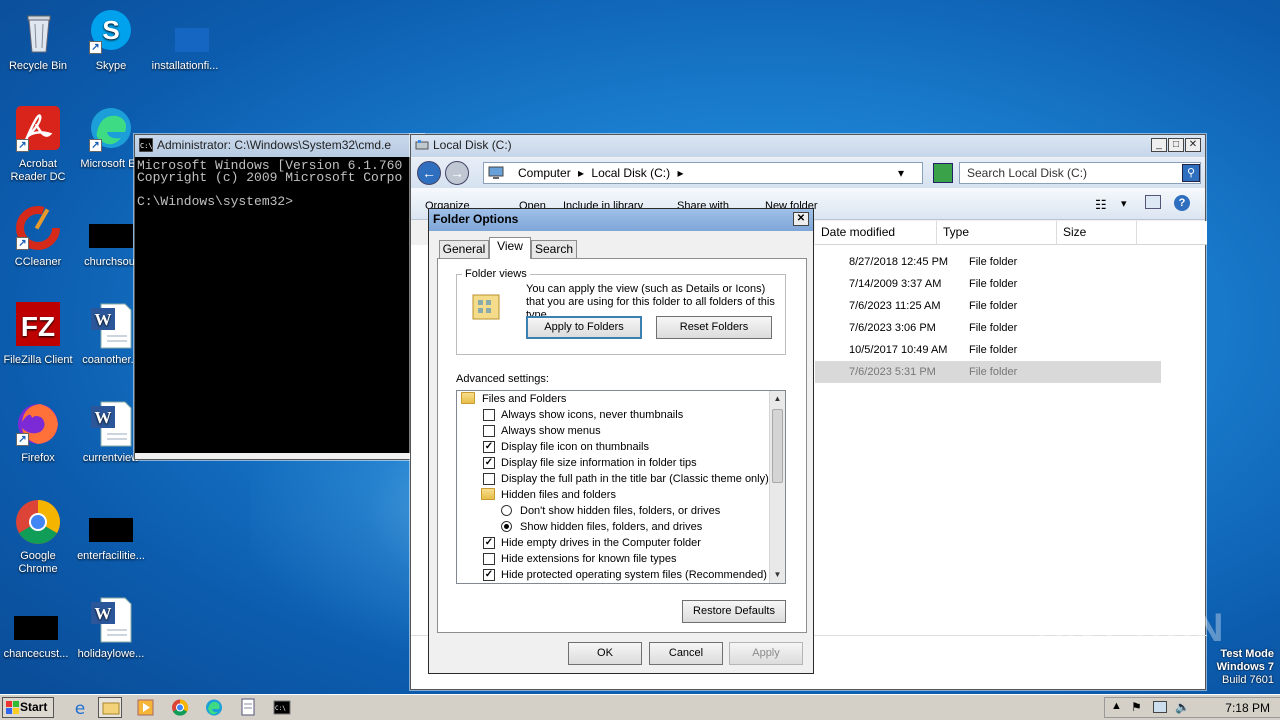 This screenshot has height=720, width=1280. What do you see at coordinates (734, 611) in the screenshot?
I see `restore-defaults-button: Restore Defaults` at bounding box center [734, 611].